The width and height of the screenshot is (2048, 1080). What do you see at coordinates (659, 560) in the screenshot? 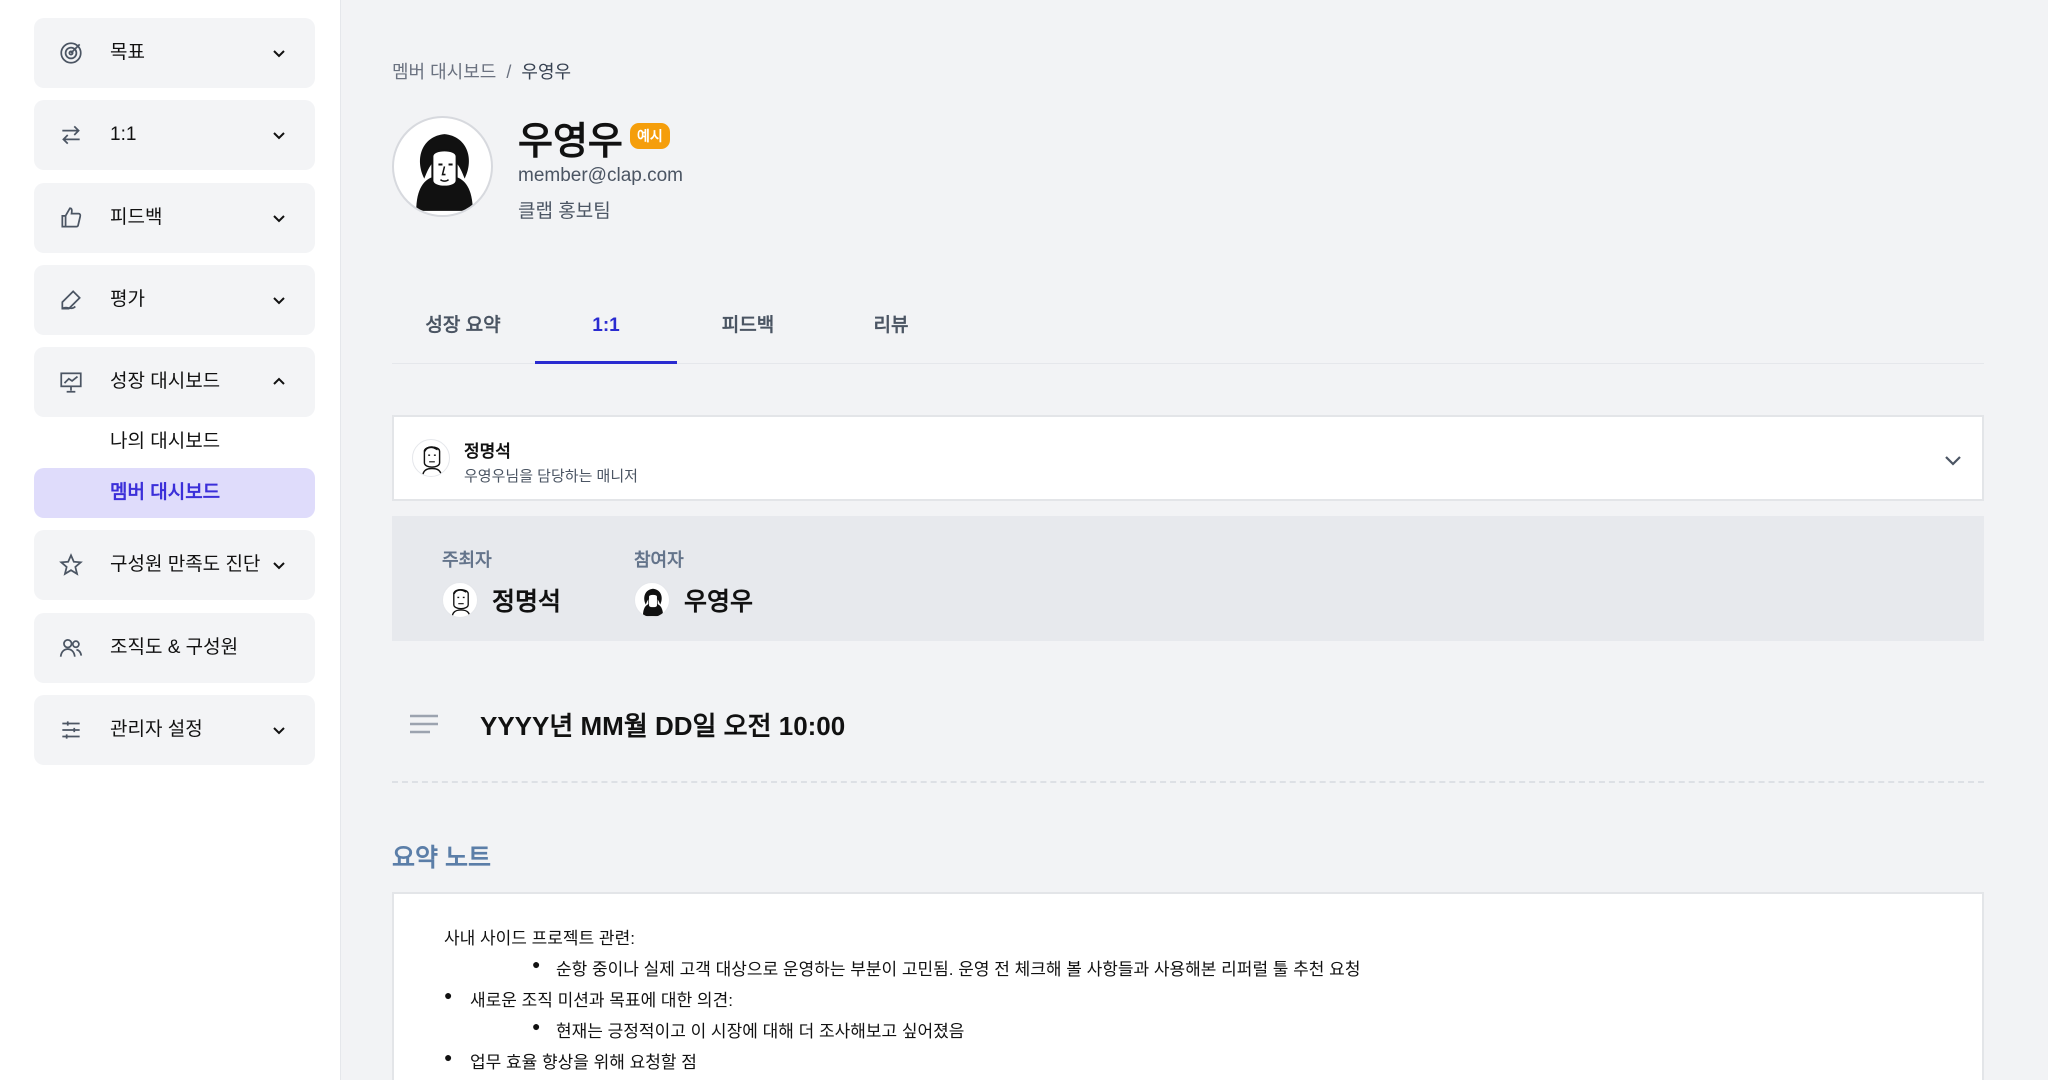
I see `attendee-label: 참여자` at bounding box center [659, 560].